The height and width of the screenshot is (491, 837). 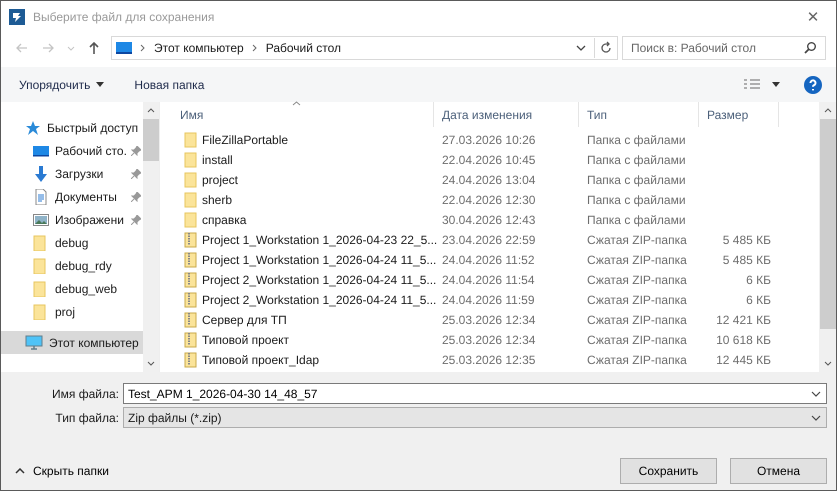 What do you see at coordinates (61, 85) in the screenshot?
I see `organize-button: Упорядочить` at bounding box center [61, 85].